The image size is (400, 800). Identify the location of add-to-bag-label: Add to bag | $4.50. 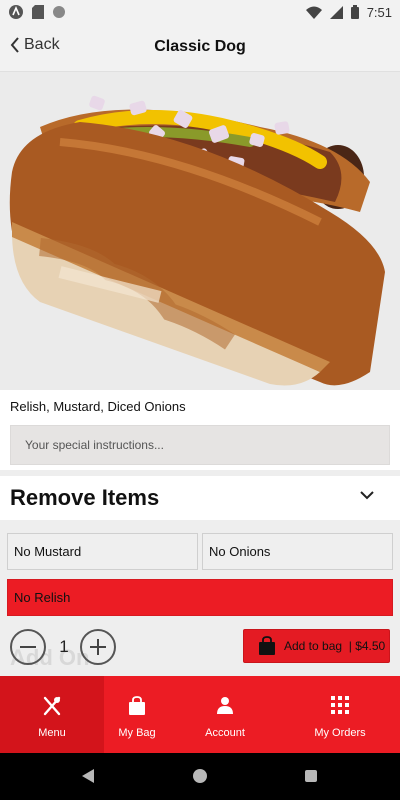
(335, 646).